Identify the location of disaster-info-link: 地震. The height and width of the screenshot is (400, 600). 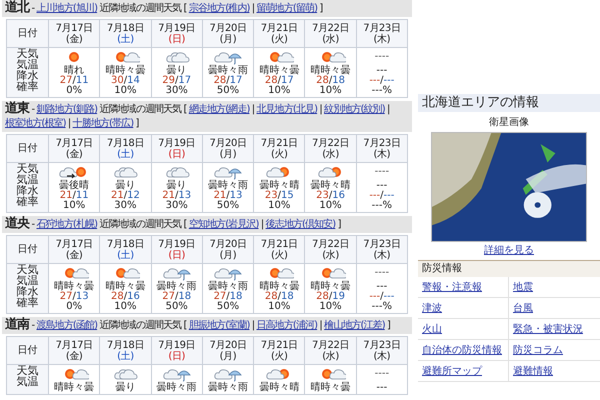
(523, 287).